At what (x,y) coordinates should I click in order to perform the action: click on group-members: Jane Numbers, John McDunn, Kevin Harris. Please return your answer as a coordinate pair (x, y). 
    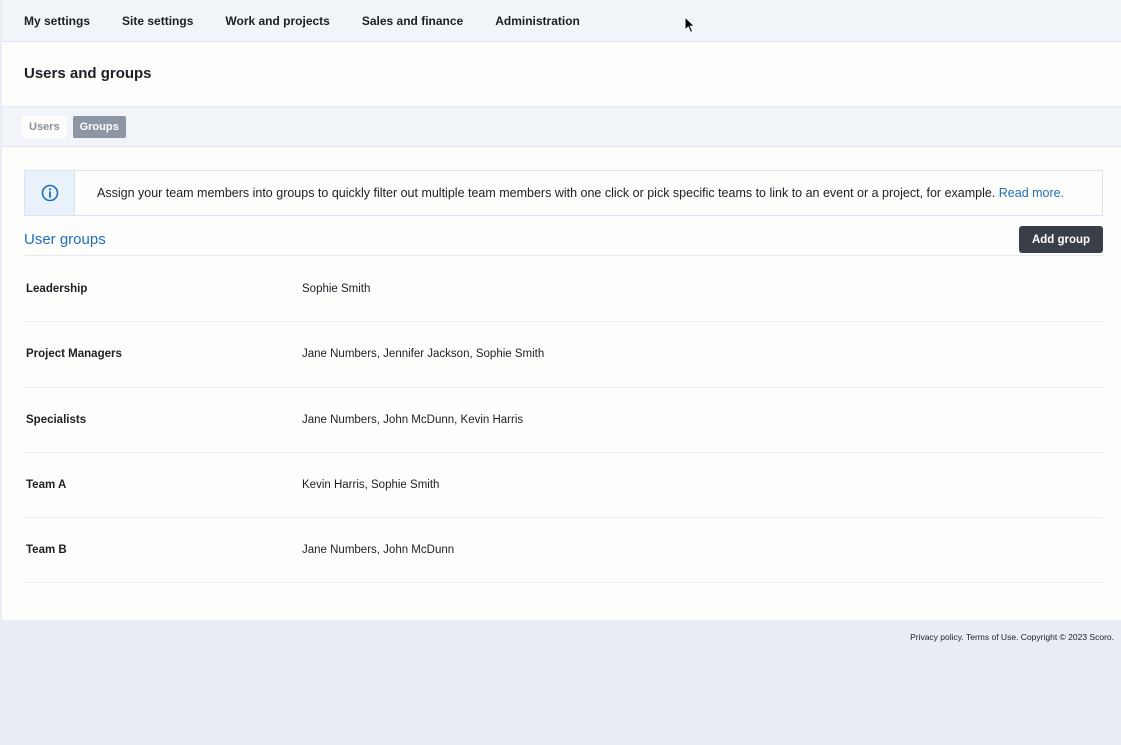
    Looking at the image, I should click on (413, 419).